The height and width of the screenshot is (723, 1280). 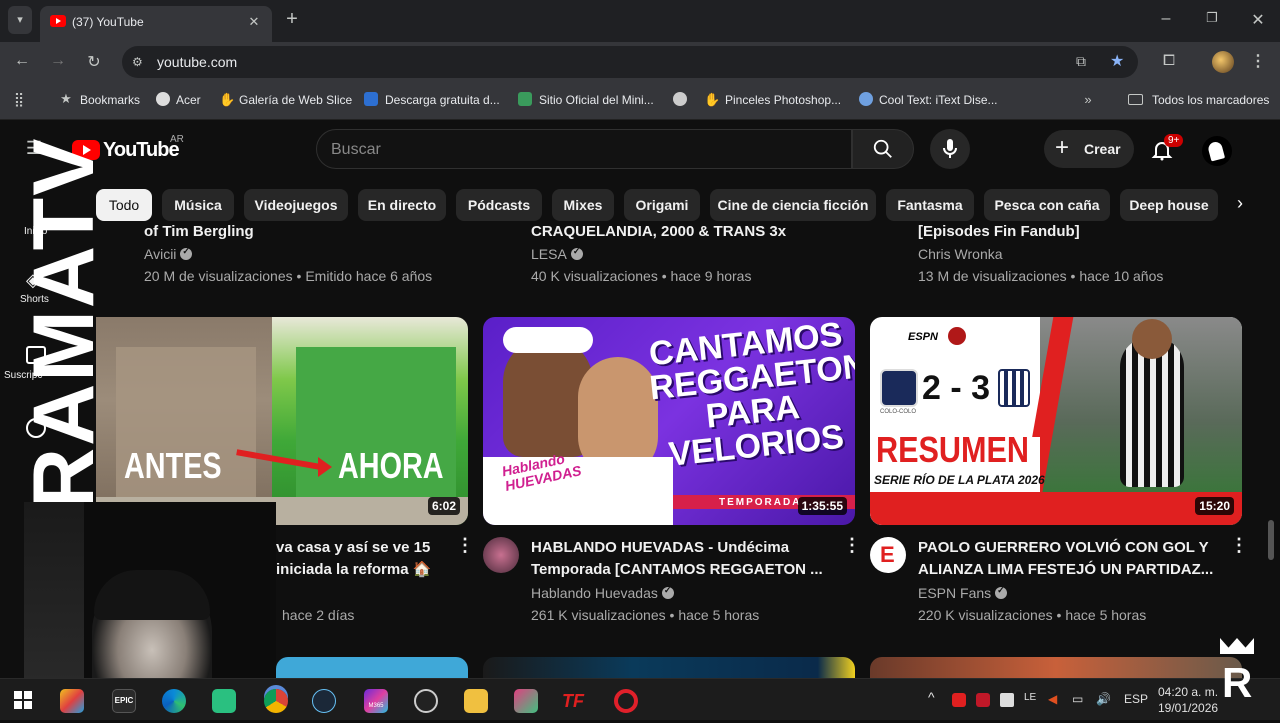 I want to click on bookmark-item: Acer, so click(x=188, y=100).